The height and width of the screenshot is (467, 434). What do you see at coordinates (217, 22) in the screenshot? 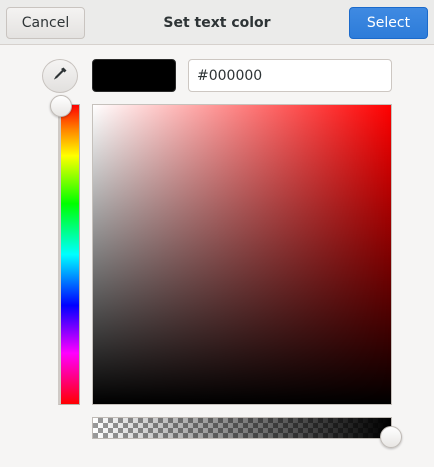
I see `dialog-headerbar: Cancel Set text color Select` at bounding box center [217, 22].